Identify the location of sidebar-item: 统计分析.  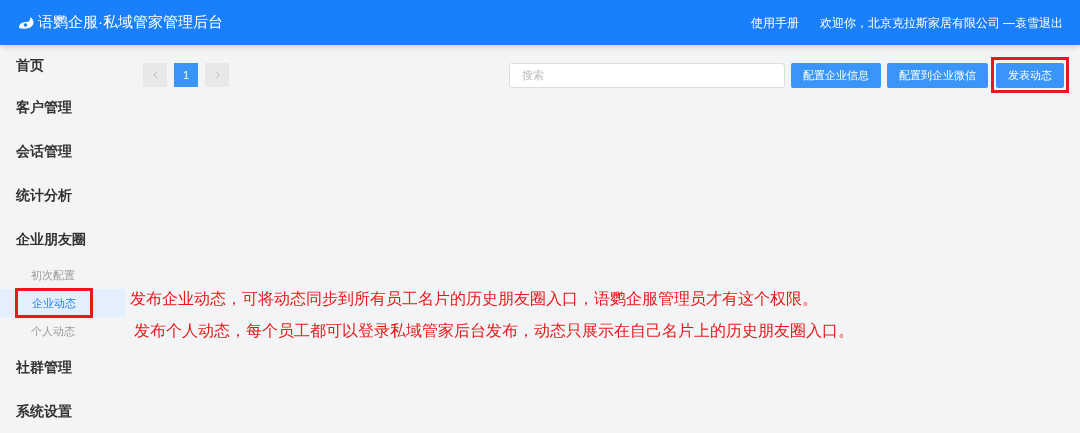
(44, 195).